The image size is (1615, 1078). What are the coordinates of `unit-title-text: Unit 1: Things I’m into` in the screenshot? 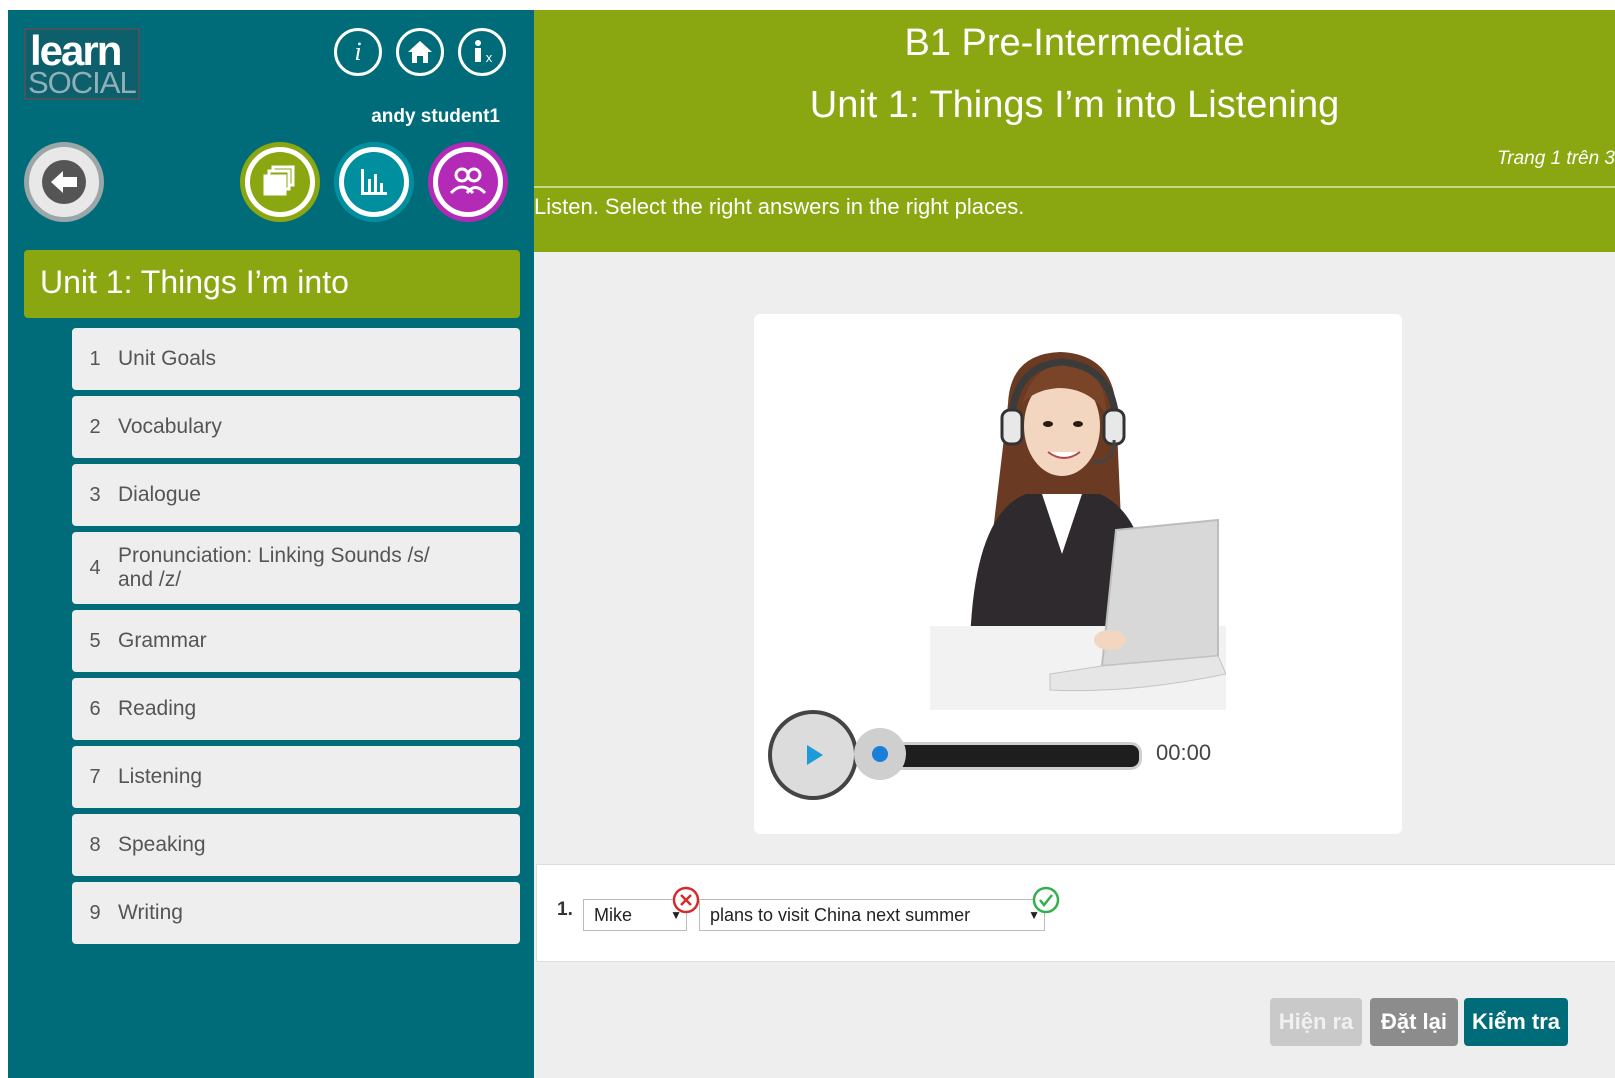 It's located at (194, 282).